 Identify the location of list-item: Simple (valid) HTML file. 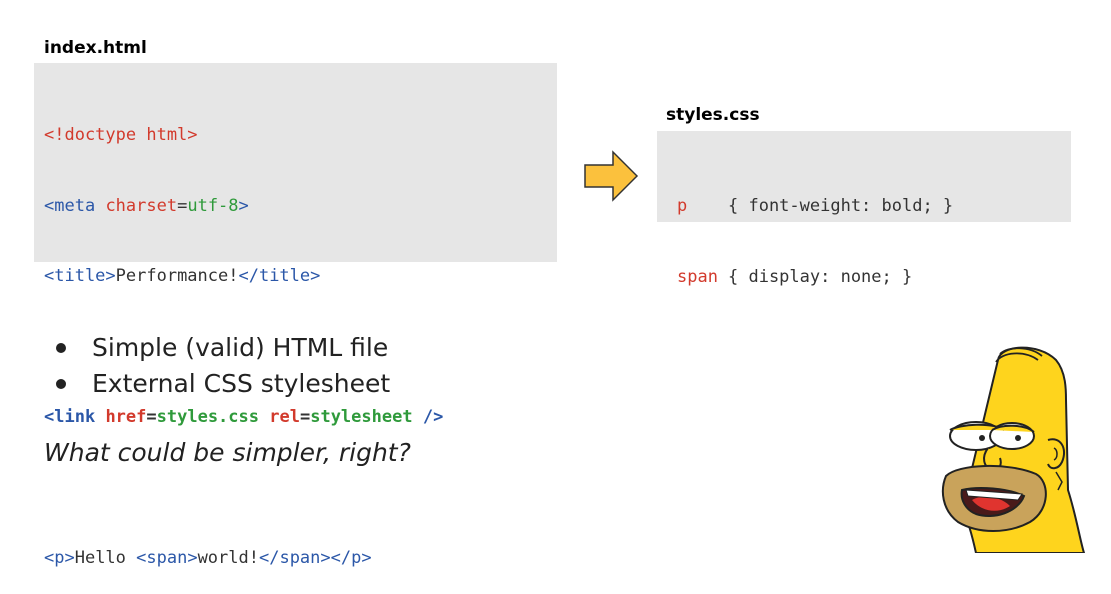
(220, 348).